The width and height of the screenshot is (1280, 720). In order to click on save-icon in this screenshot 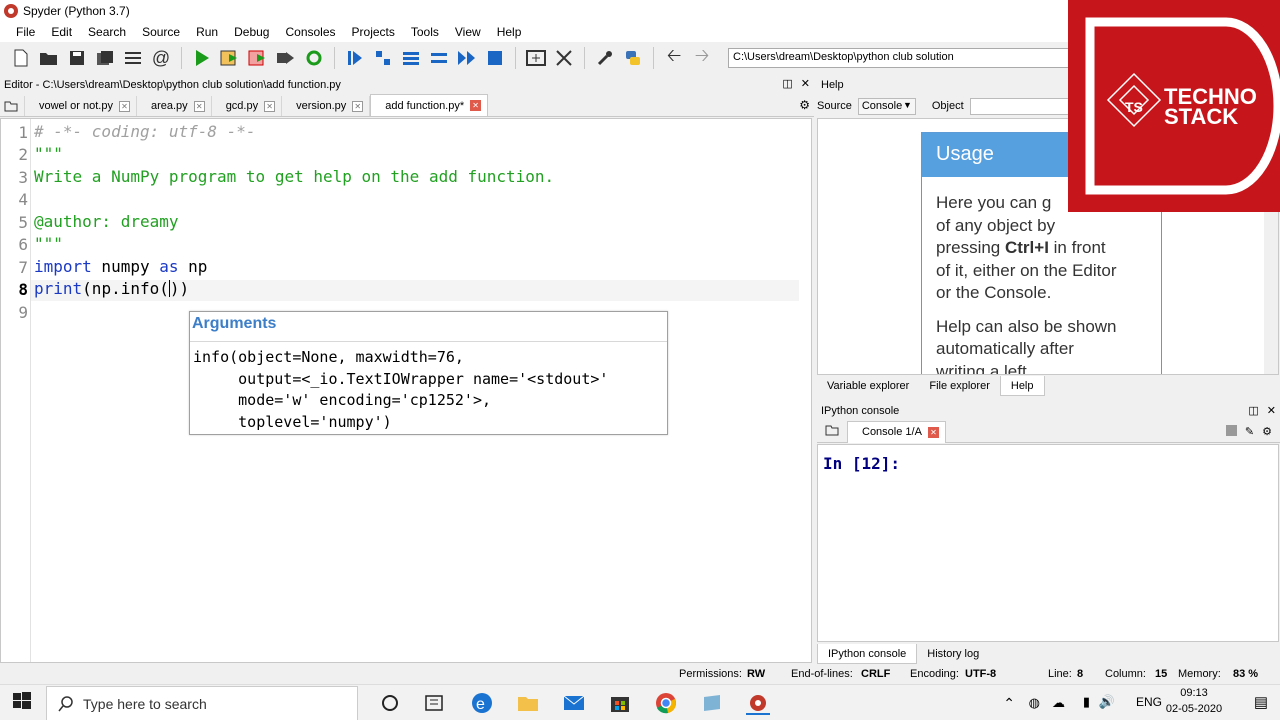, I will do `click(77, 58)`.